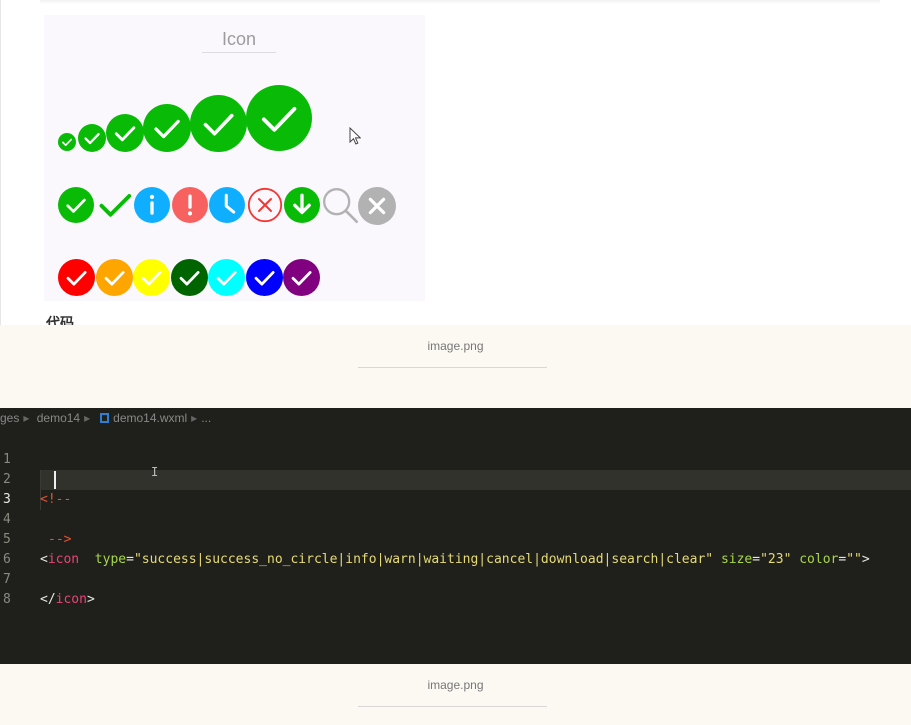 The width and height of the screenshot is (911, 725). What do you see at coordinates (0, 162) in the screenshot?
I see `left-border` at bounding box center [0, 162].